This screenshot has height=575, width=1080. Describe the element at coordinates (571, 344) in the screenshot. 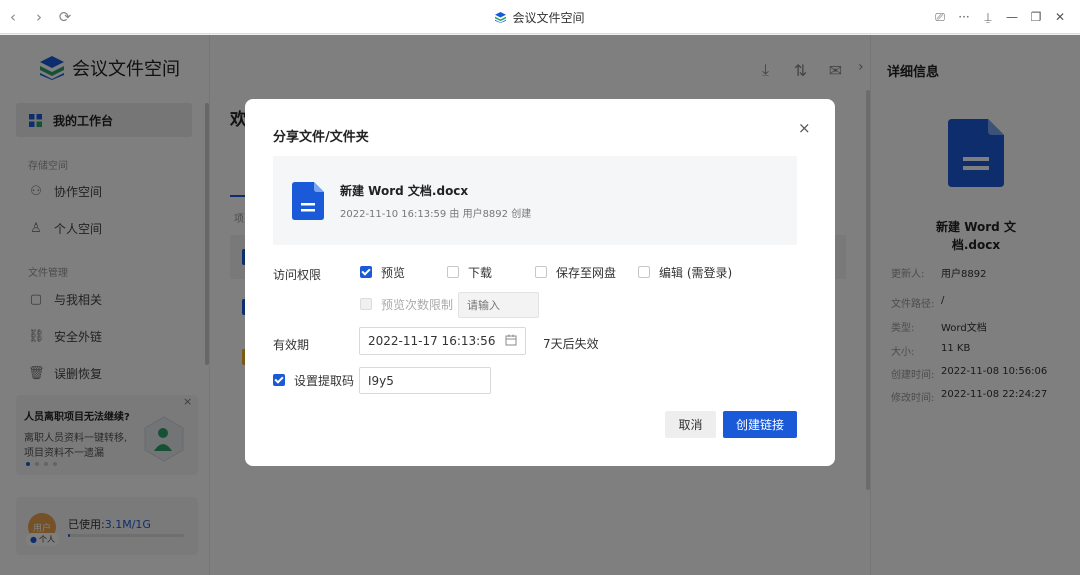

I see `expiry-note: 7天后失效` at that location.